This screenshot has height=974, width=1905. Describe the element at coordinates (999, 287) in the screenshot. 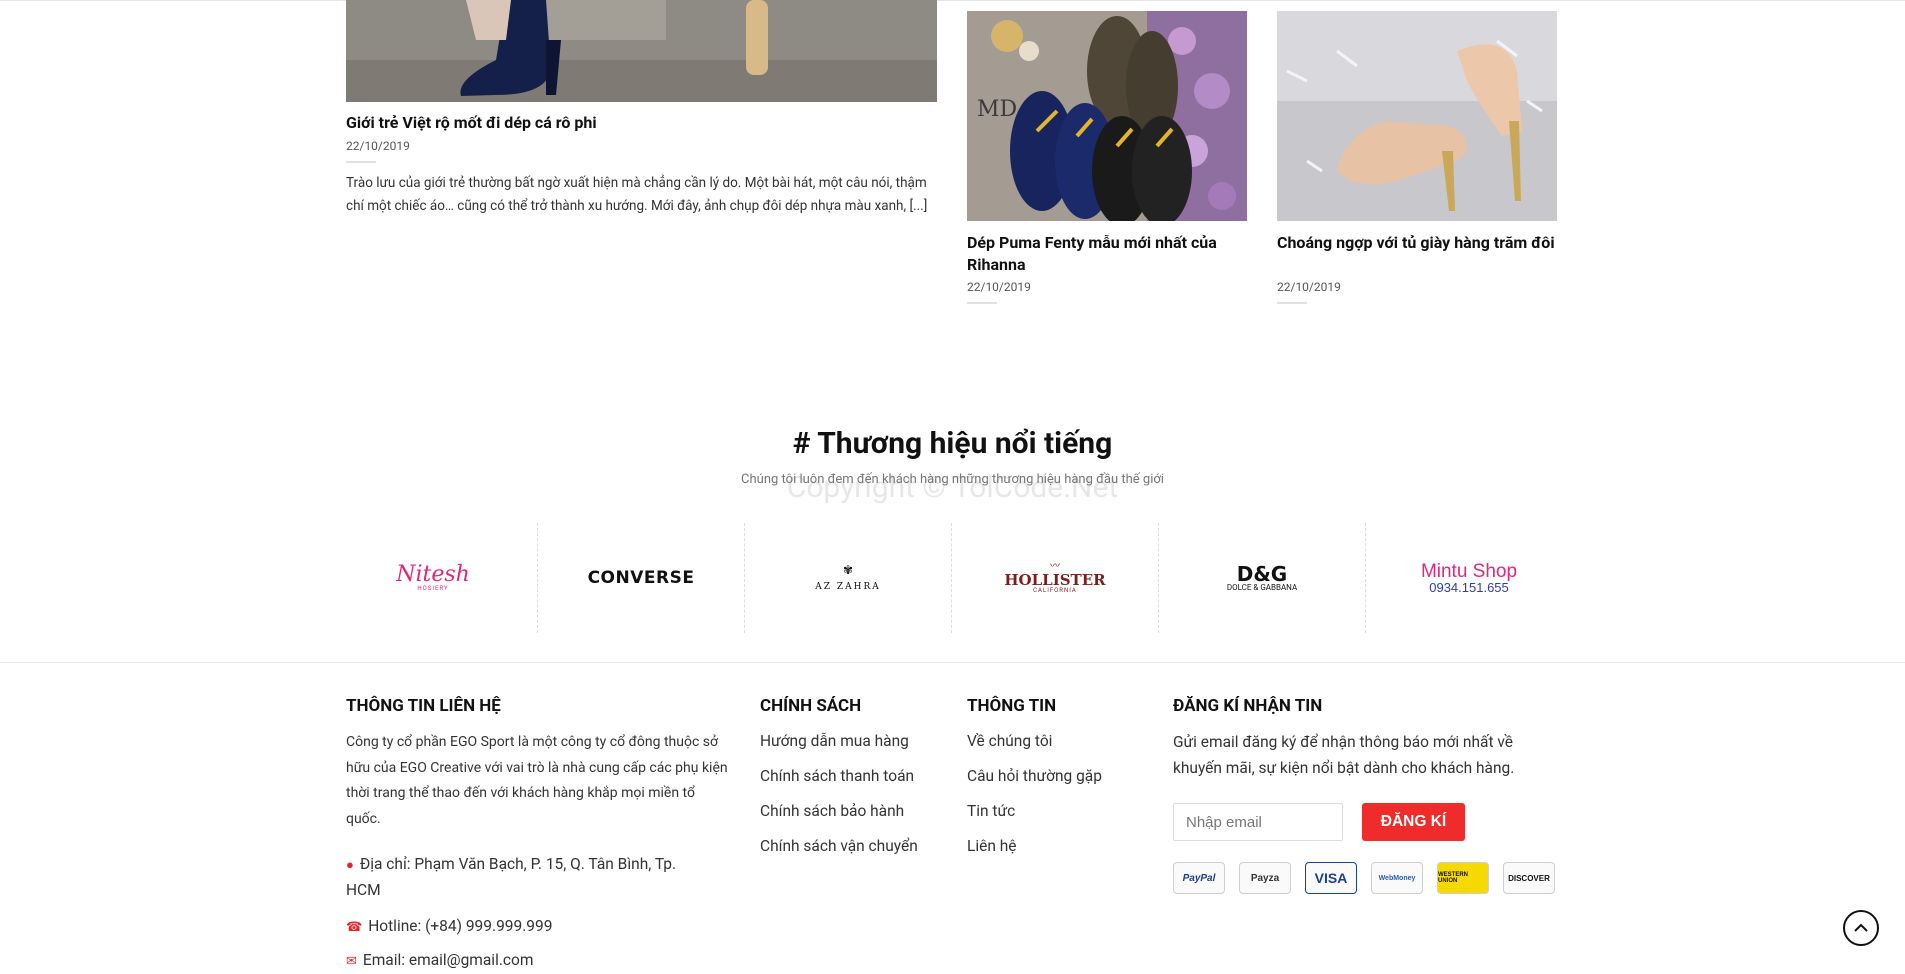

I see `post-date-puma: 22/10/2019` at that location.